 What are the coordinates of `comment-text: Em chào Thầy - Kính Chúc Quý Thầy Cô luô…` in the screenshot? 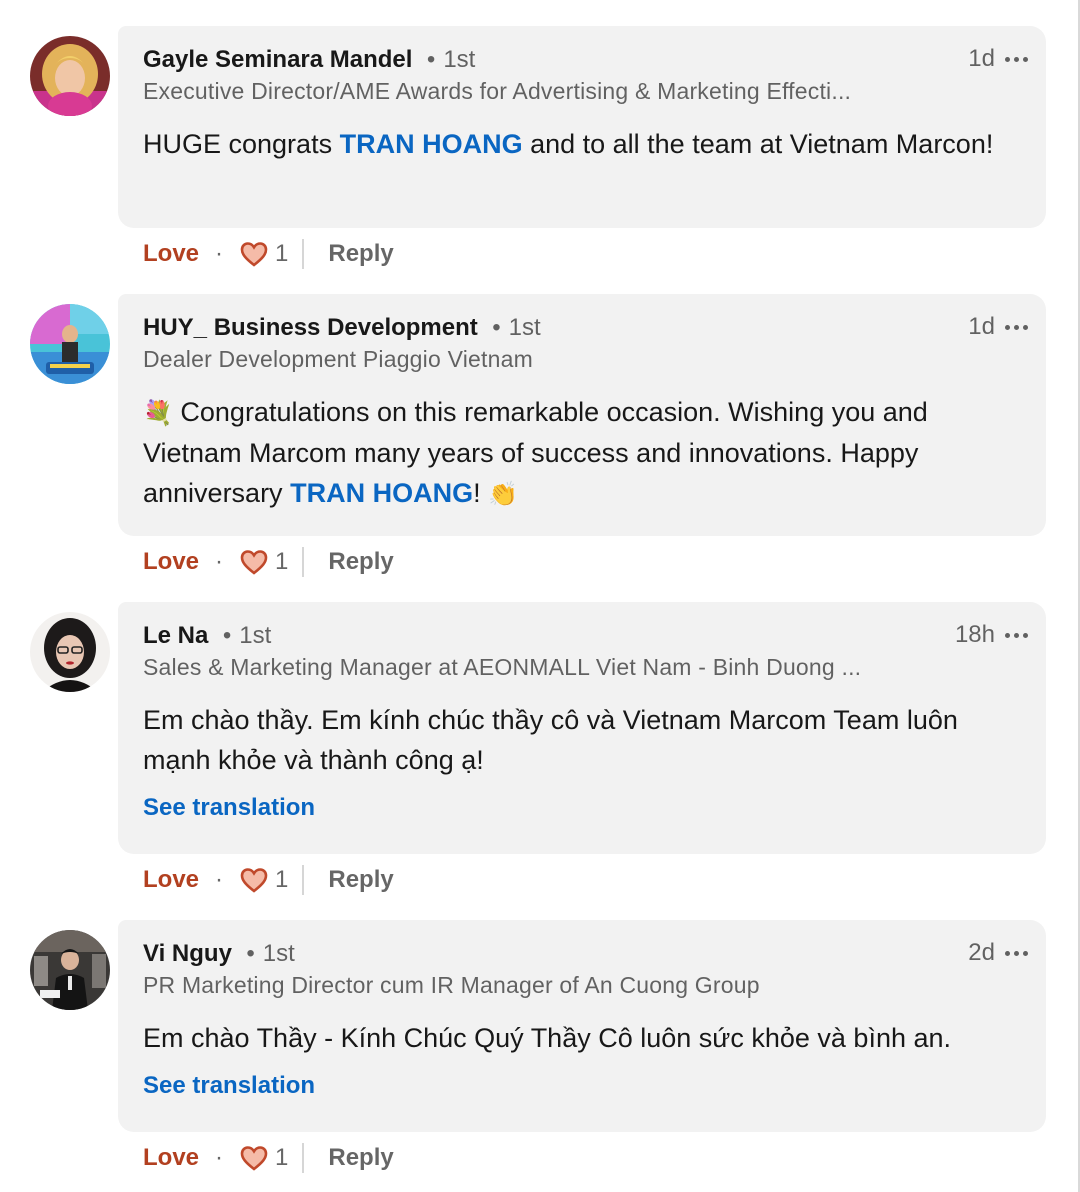 It's located at (547, 1038).